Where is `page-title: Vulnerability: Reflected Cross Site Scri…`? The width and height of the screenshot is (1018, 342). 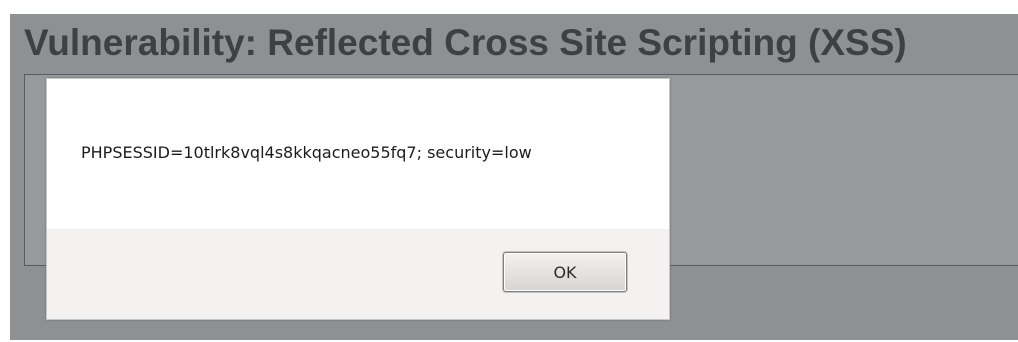
page-title: Vulnerability: Reflected Cross Site Scri… is located at coordinates (465, 42).